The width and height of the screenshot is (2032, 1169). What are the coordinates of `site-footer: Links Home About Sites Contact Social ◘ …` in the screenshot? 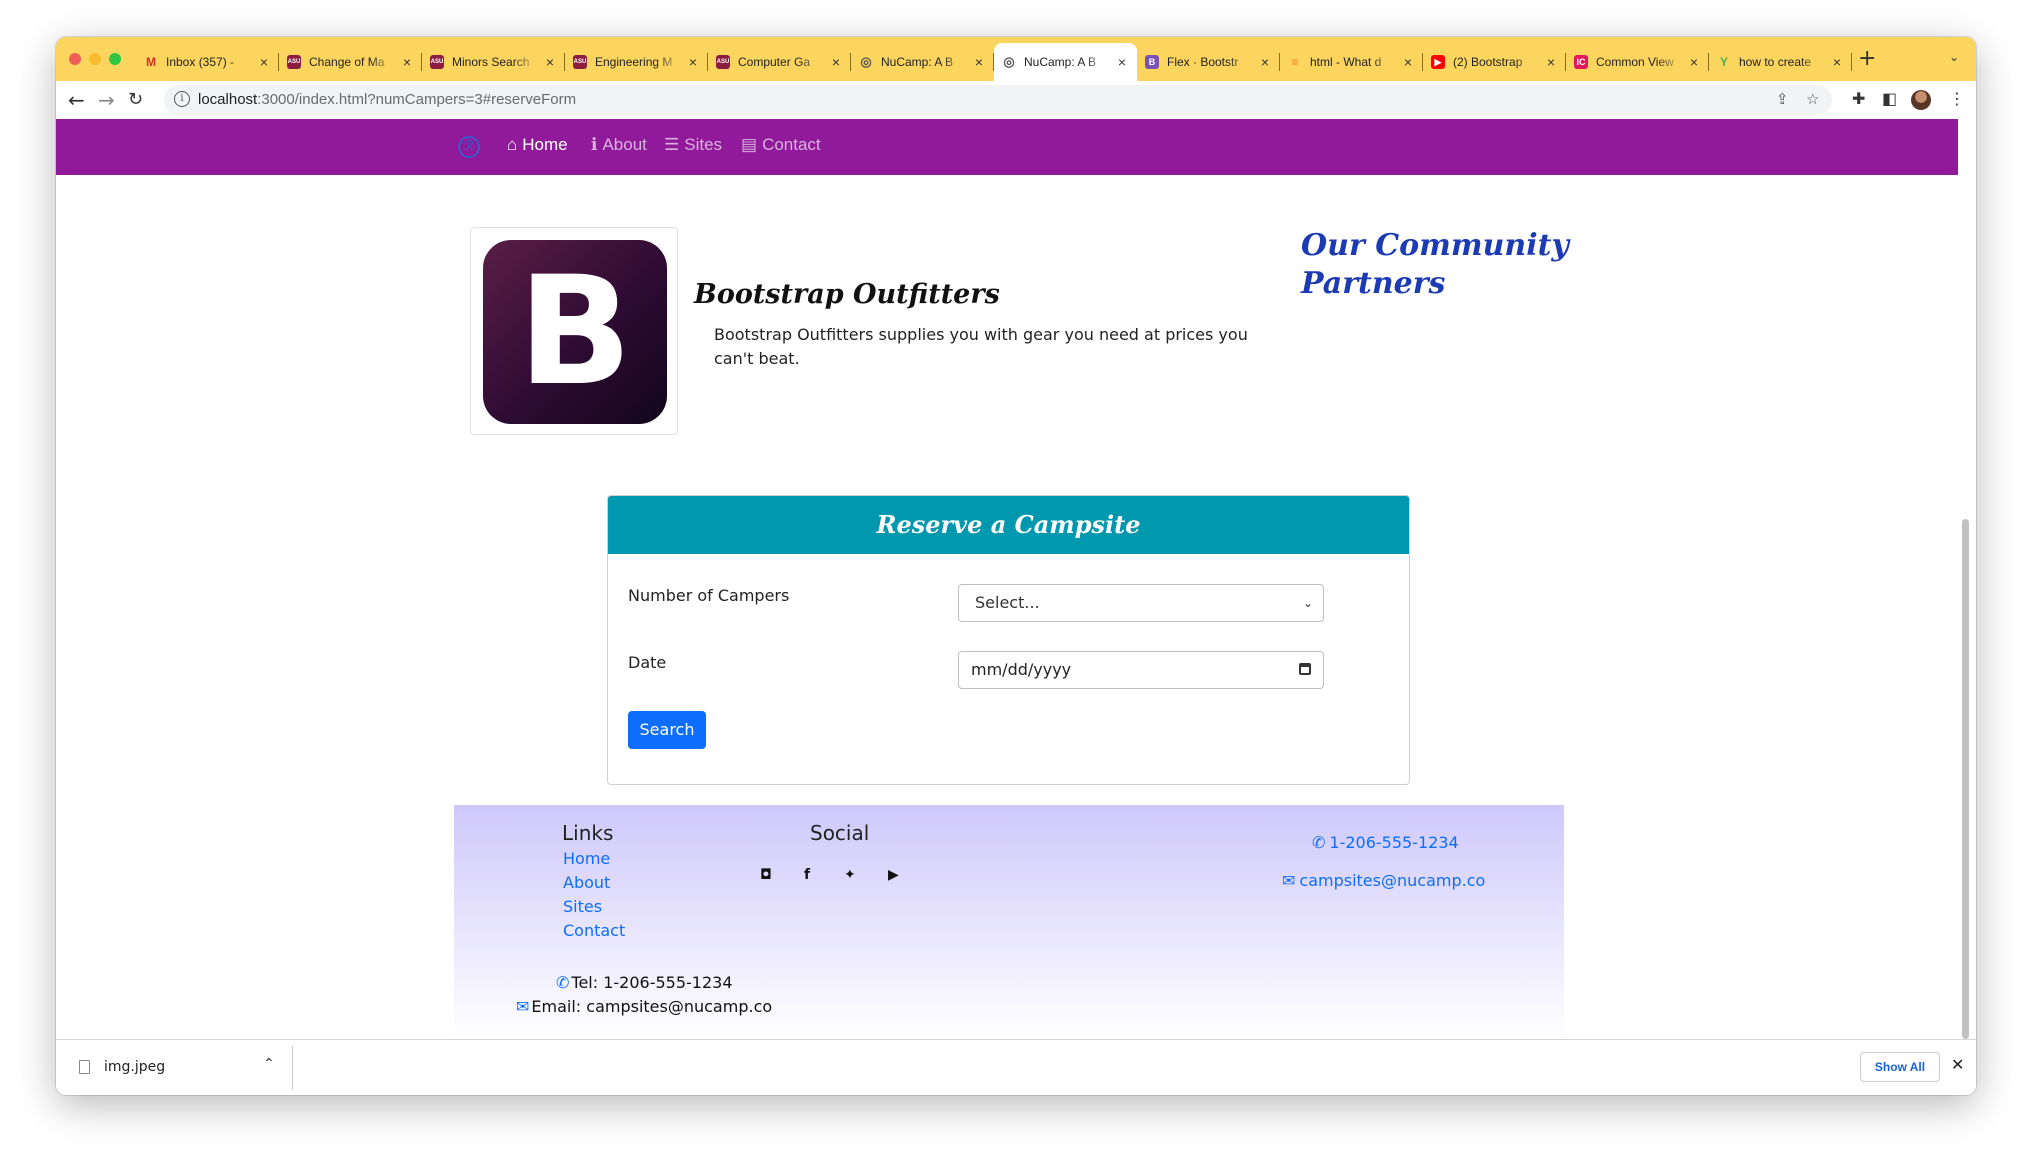 It's located at (1009, 922).